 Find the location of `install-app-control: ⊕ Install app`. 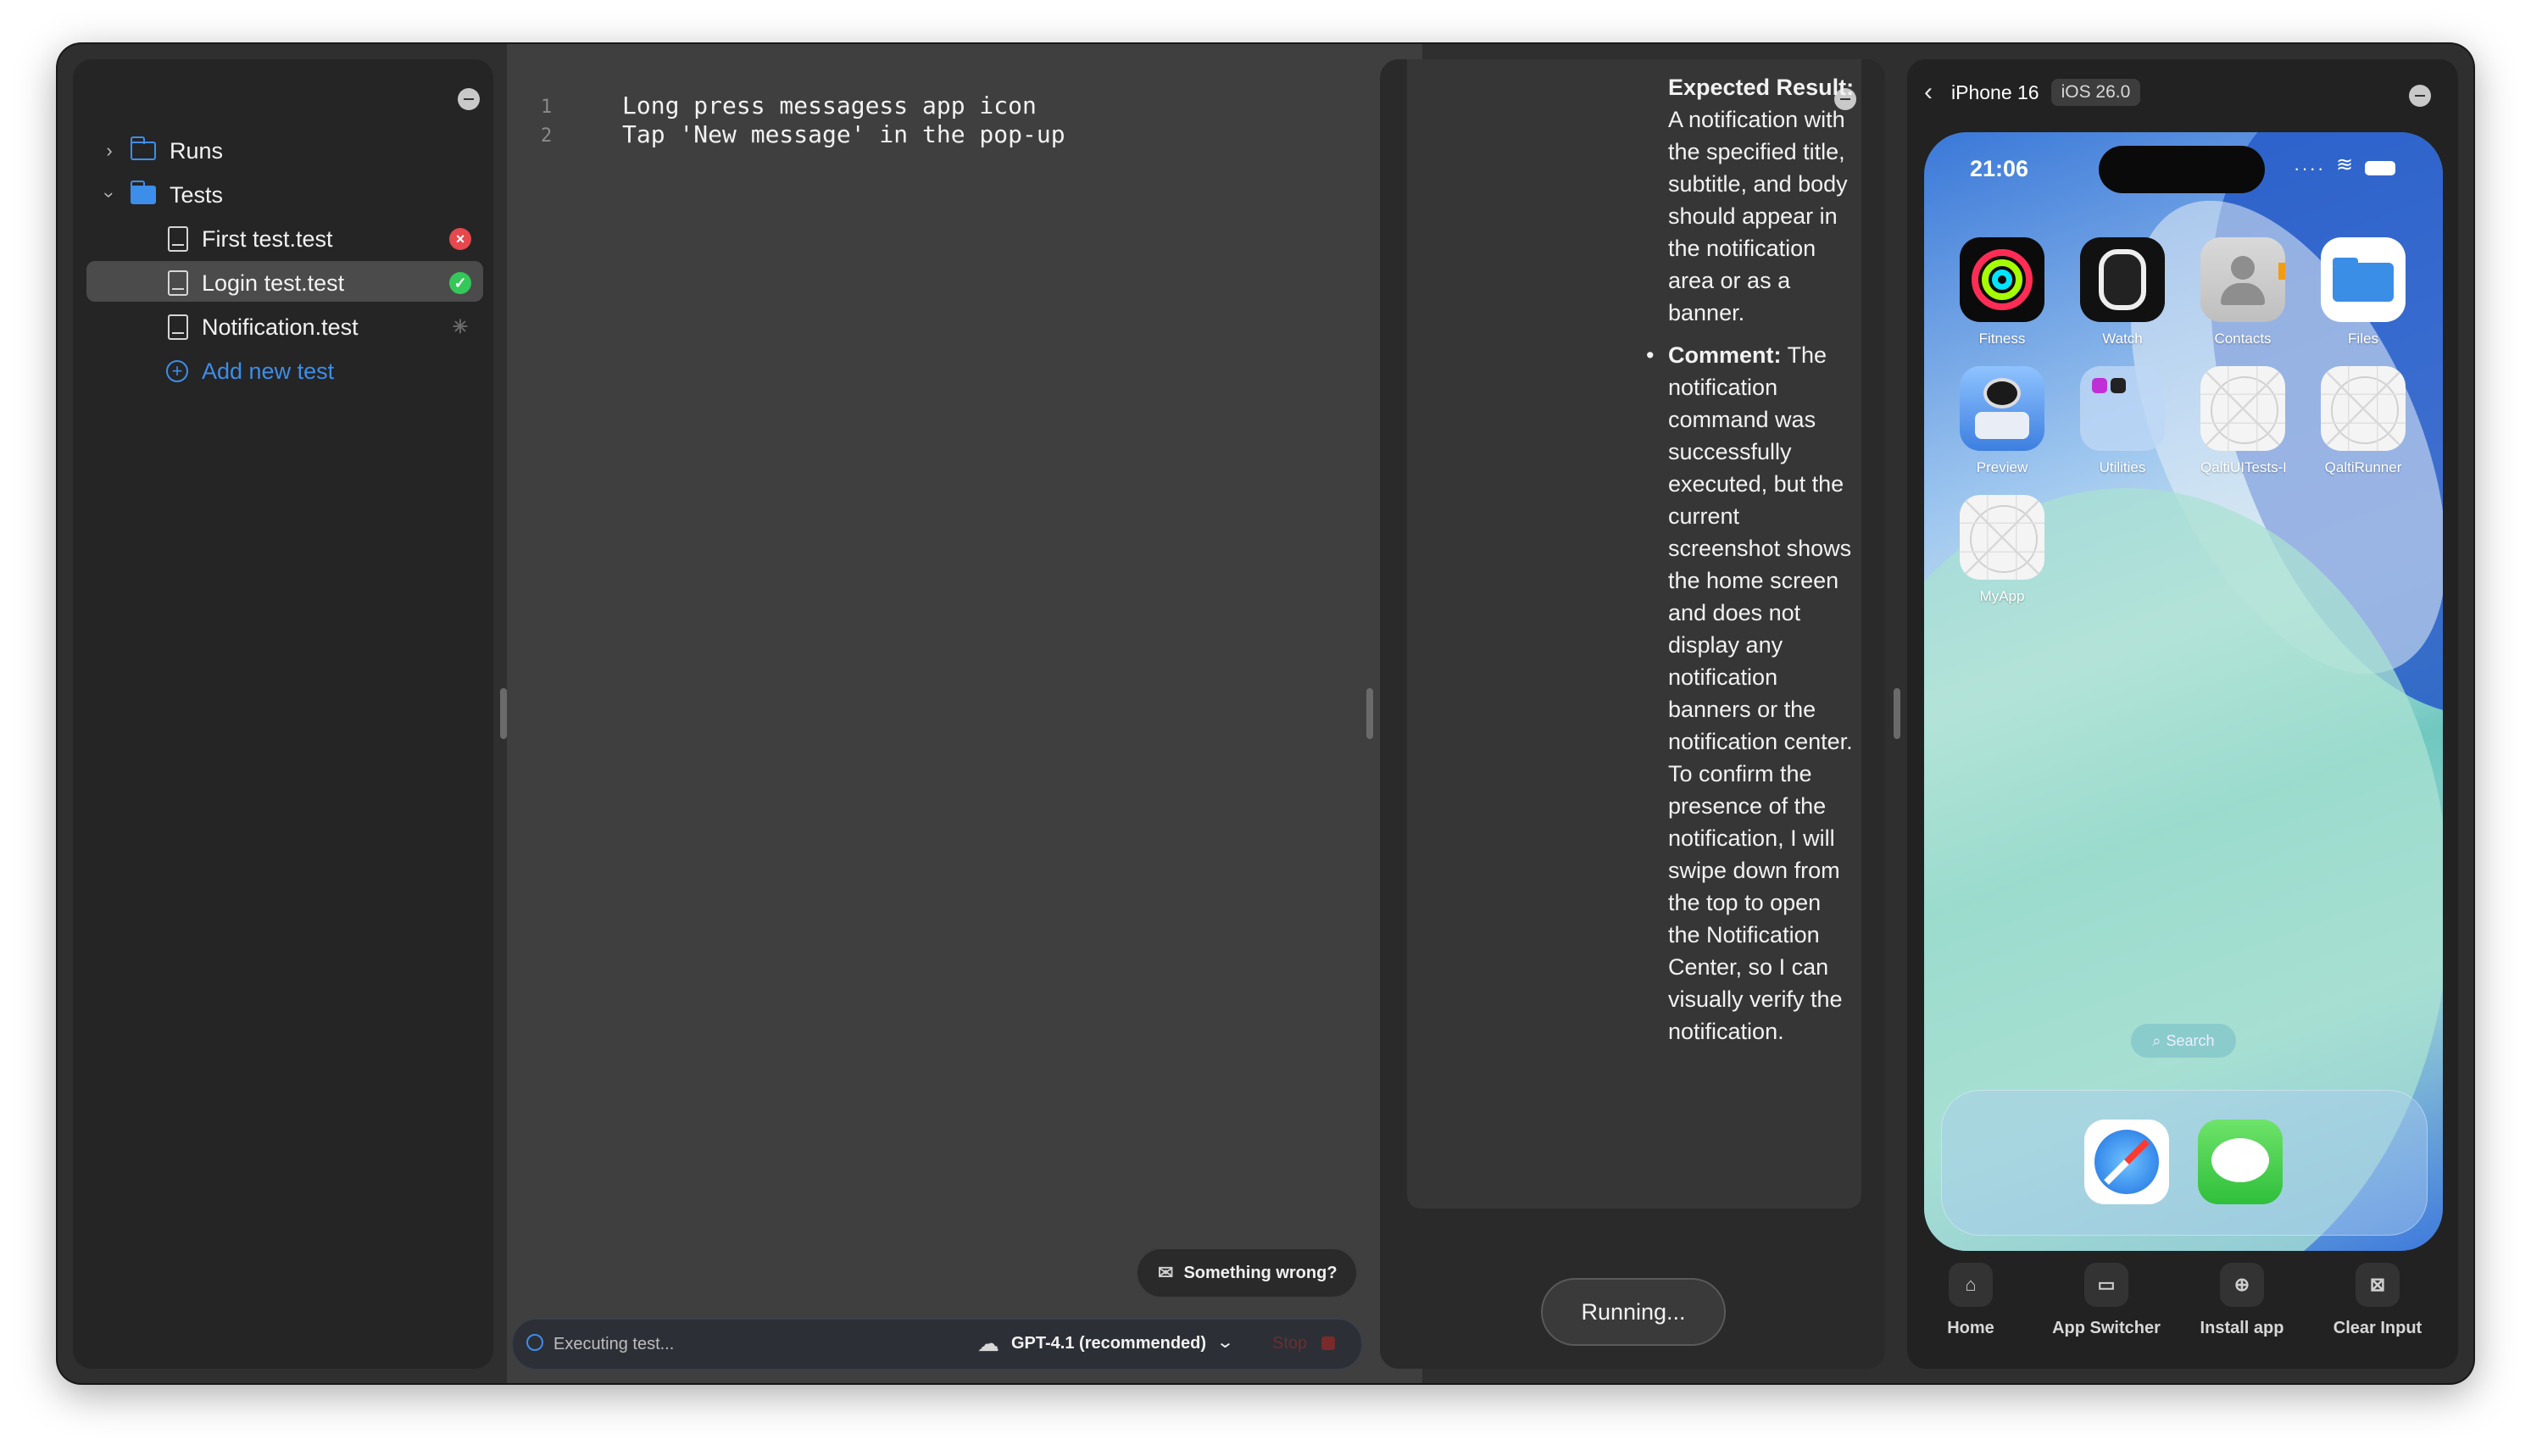

install-app-control: ⊕ Install app is located at coordinates (2242, 1300).